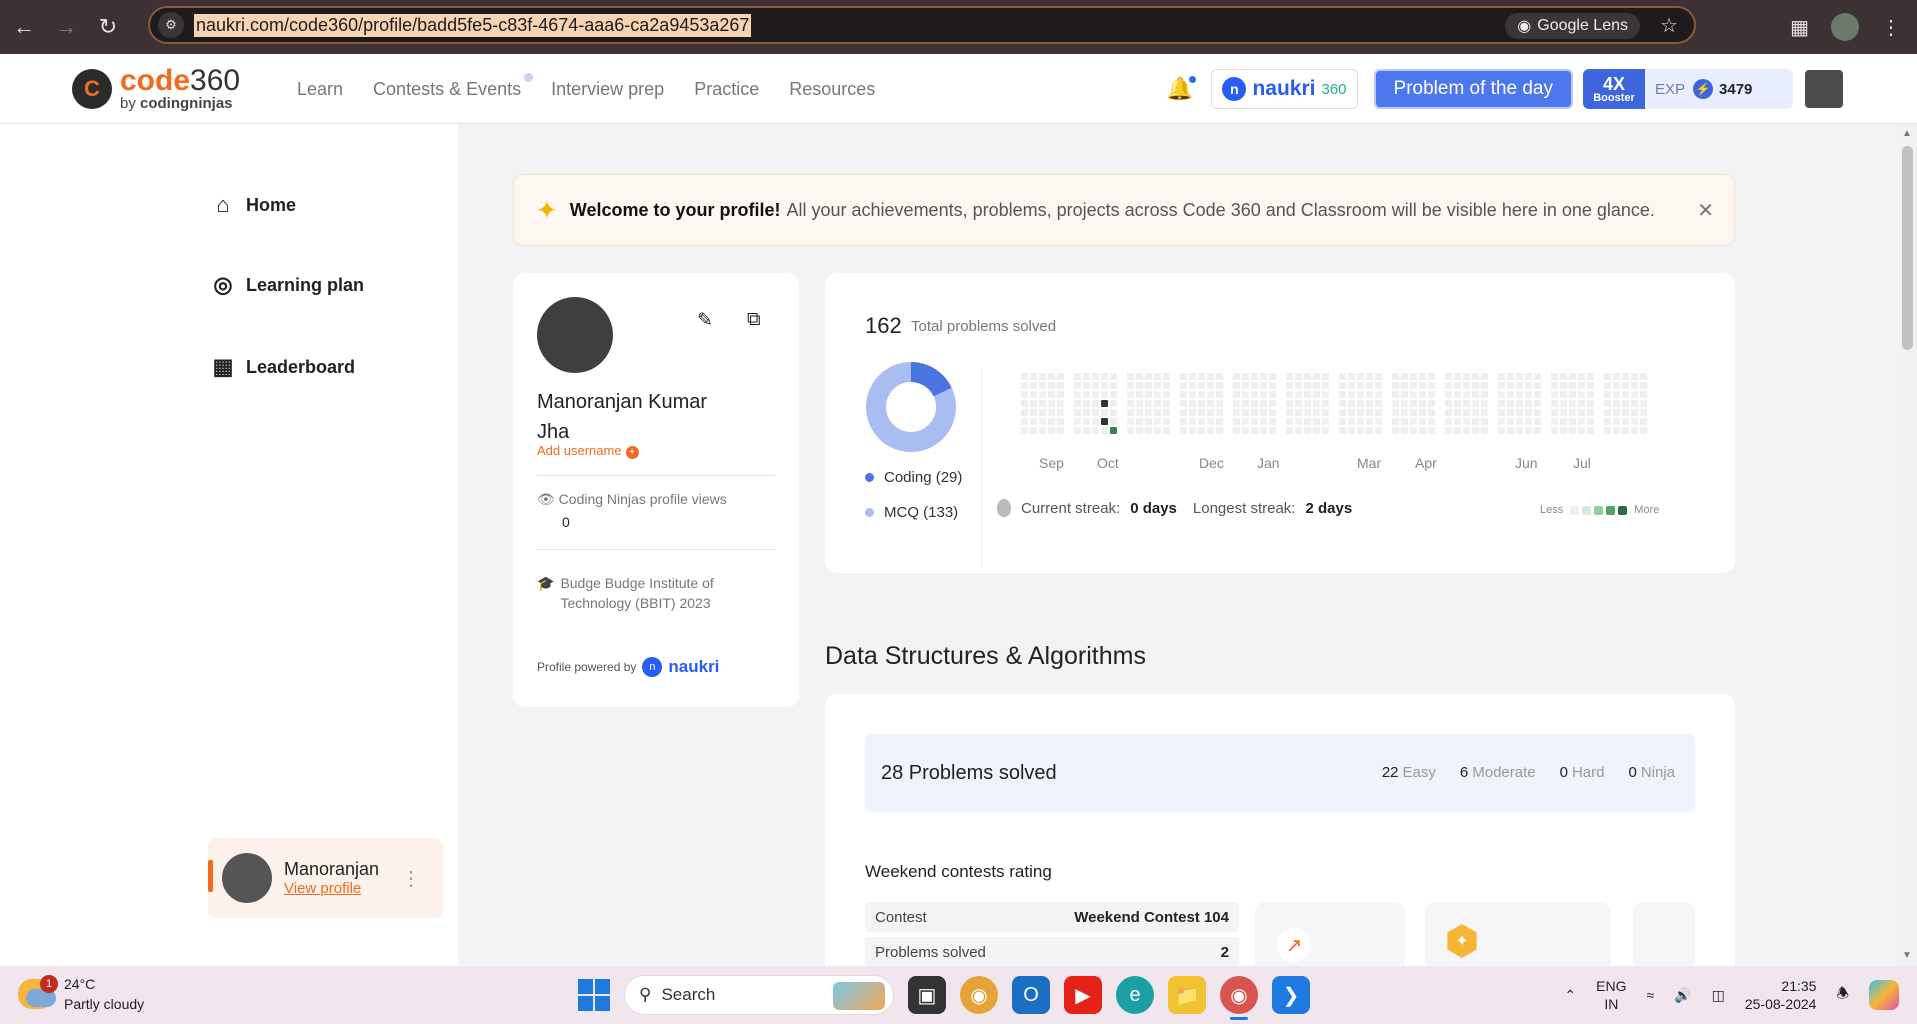  I want to click on scrollbar-thumb, so click(1907, 248).